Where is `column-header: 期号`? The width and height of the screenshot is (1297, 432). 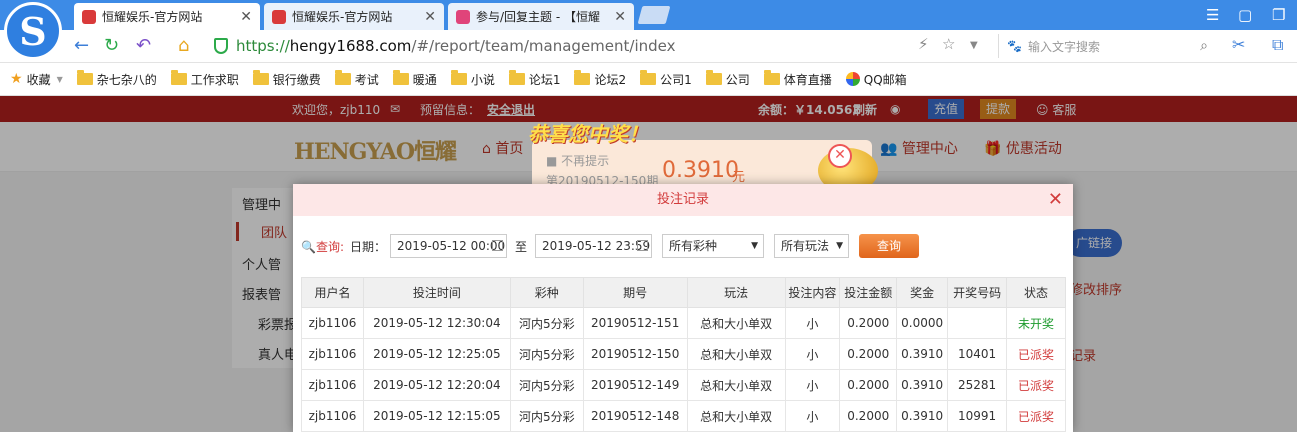
column-header: 期号 is located at coordinates (635, 292).